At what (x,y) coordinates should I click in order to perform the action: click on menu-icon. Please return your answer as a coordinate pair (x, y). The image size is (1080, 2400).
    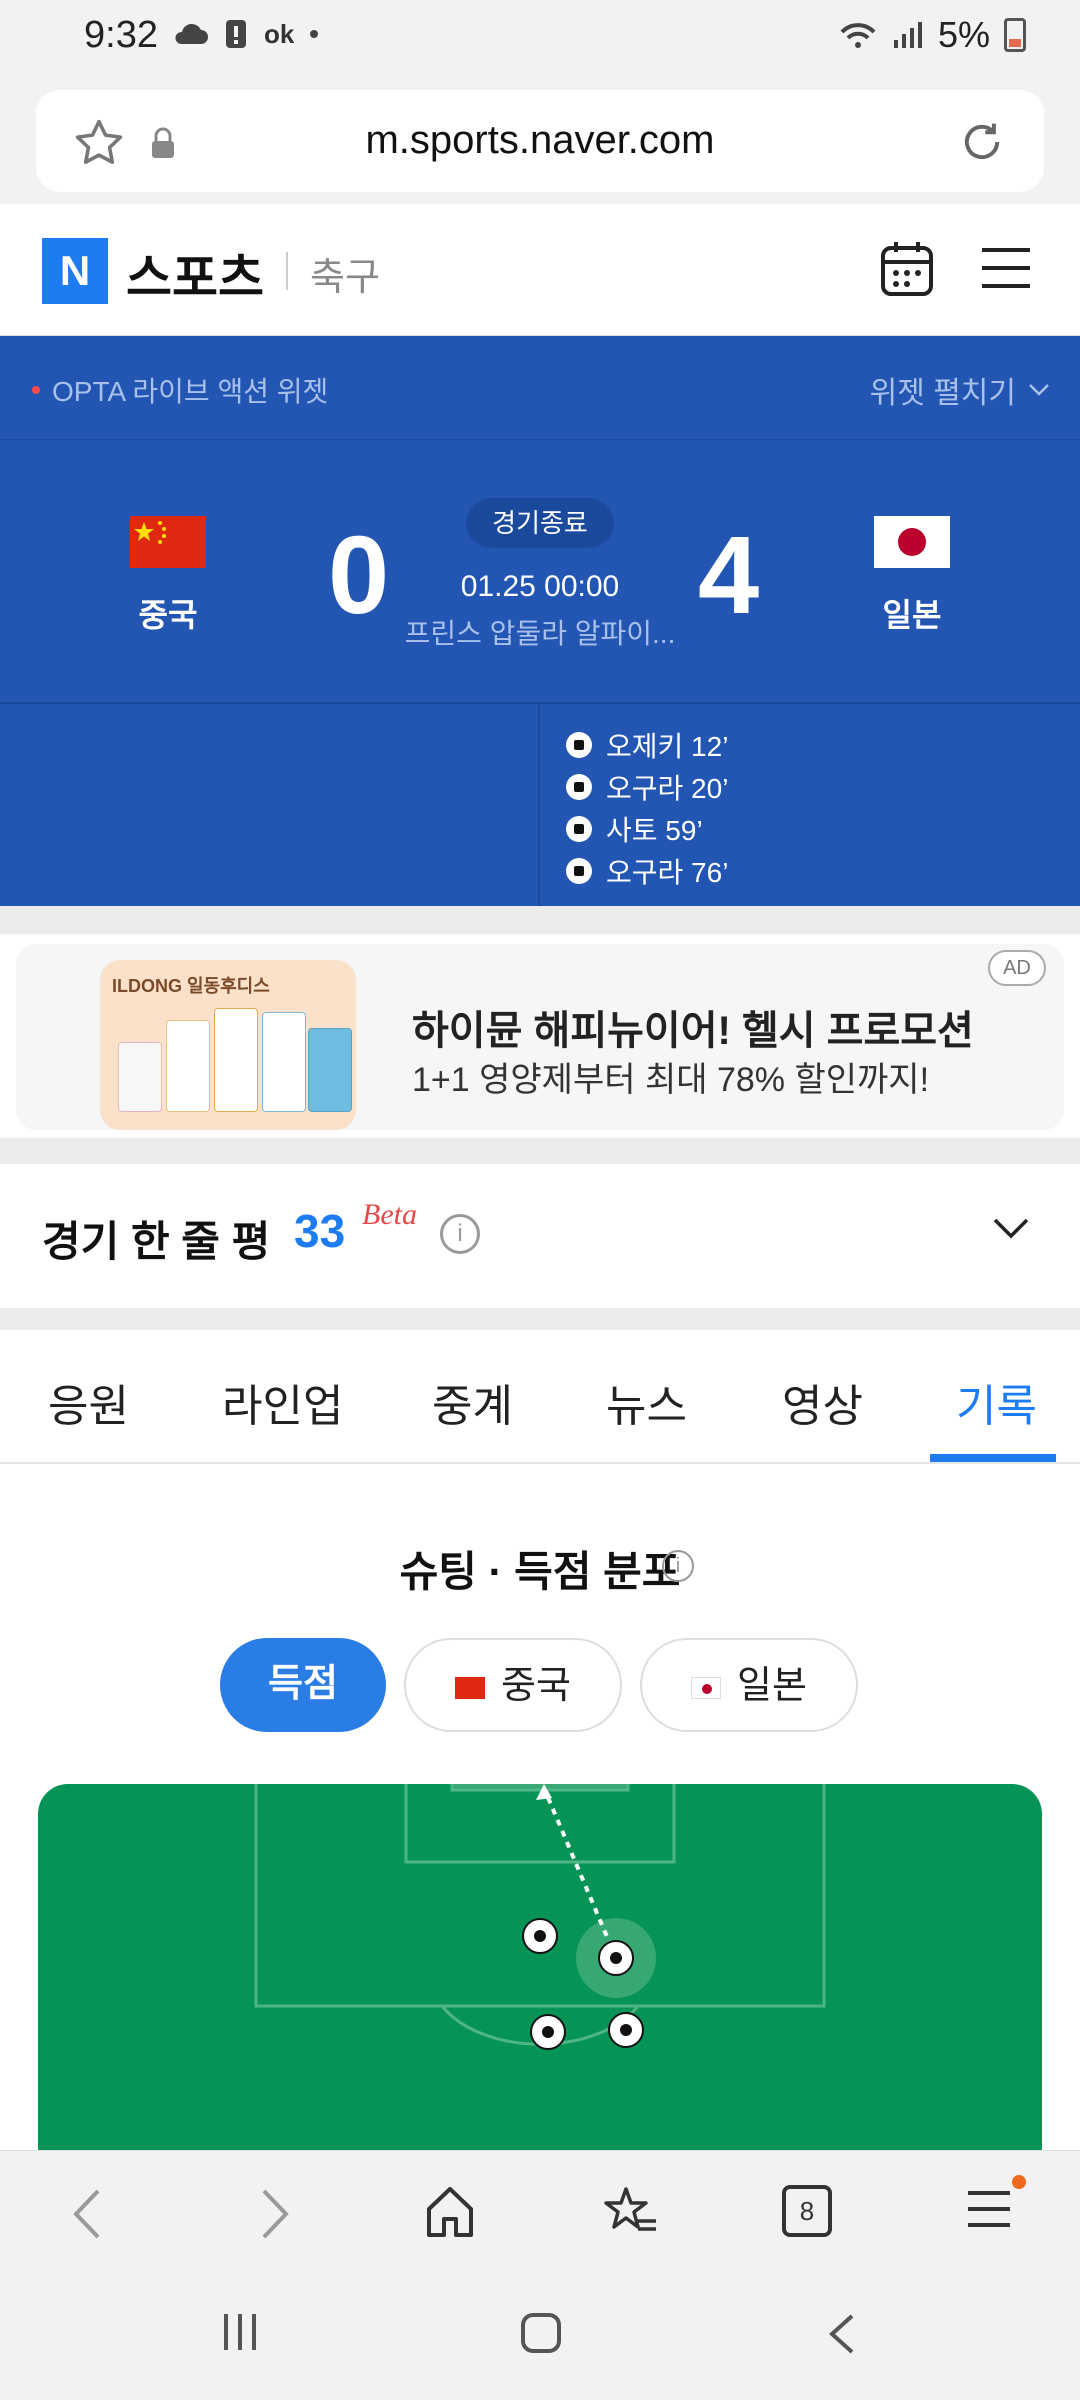
    Looking at the image, I should click on (1006, 268).